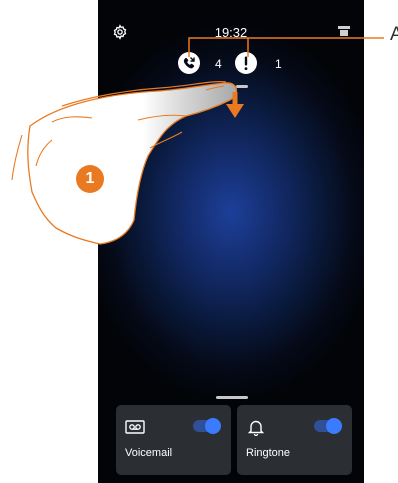 This screenshot has width=398, height=483. What do you see at coordinates (344, 31) in the screenshot?
I see `intercom-device-icon` at bounding box center [344, 31].